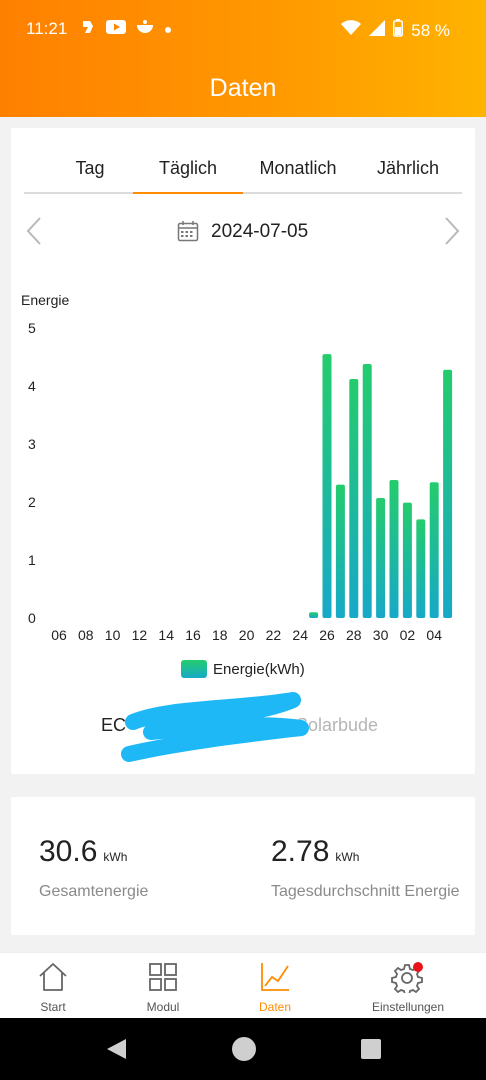 The width and height of the screenshot is (486, 1080). What do you see at coordinates (68, 851) in the screenshot?
I see `total-energy-value: 30.6` at bounding box center [68, 851].